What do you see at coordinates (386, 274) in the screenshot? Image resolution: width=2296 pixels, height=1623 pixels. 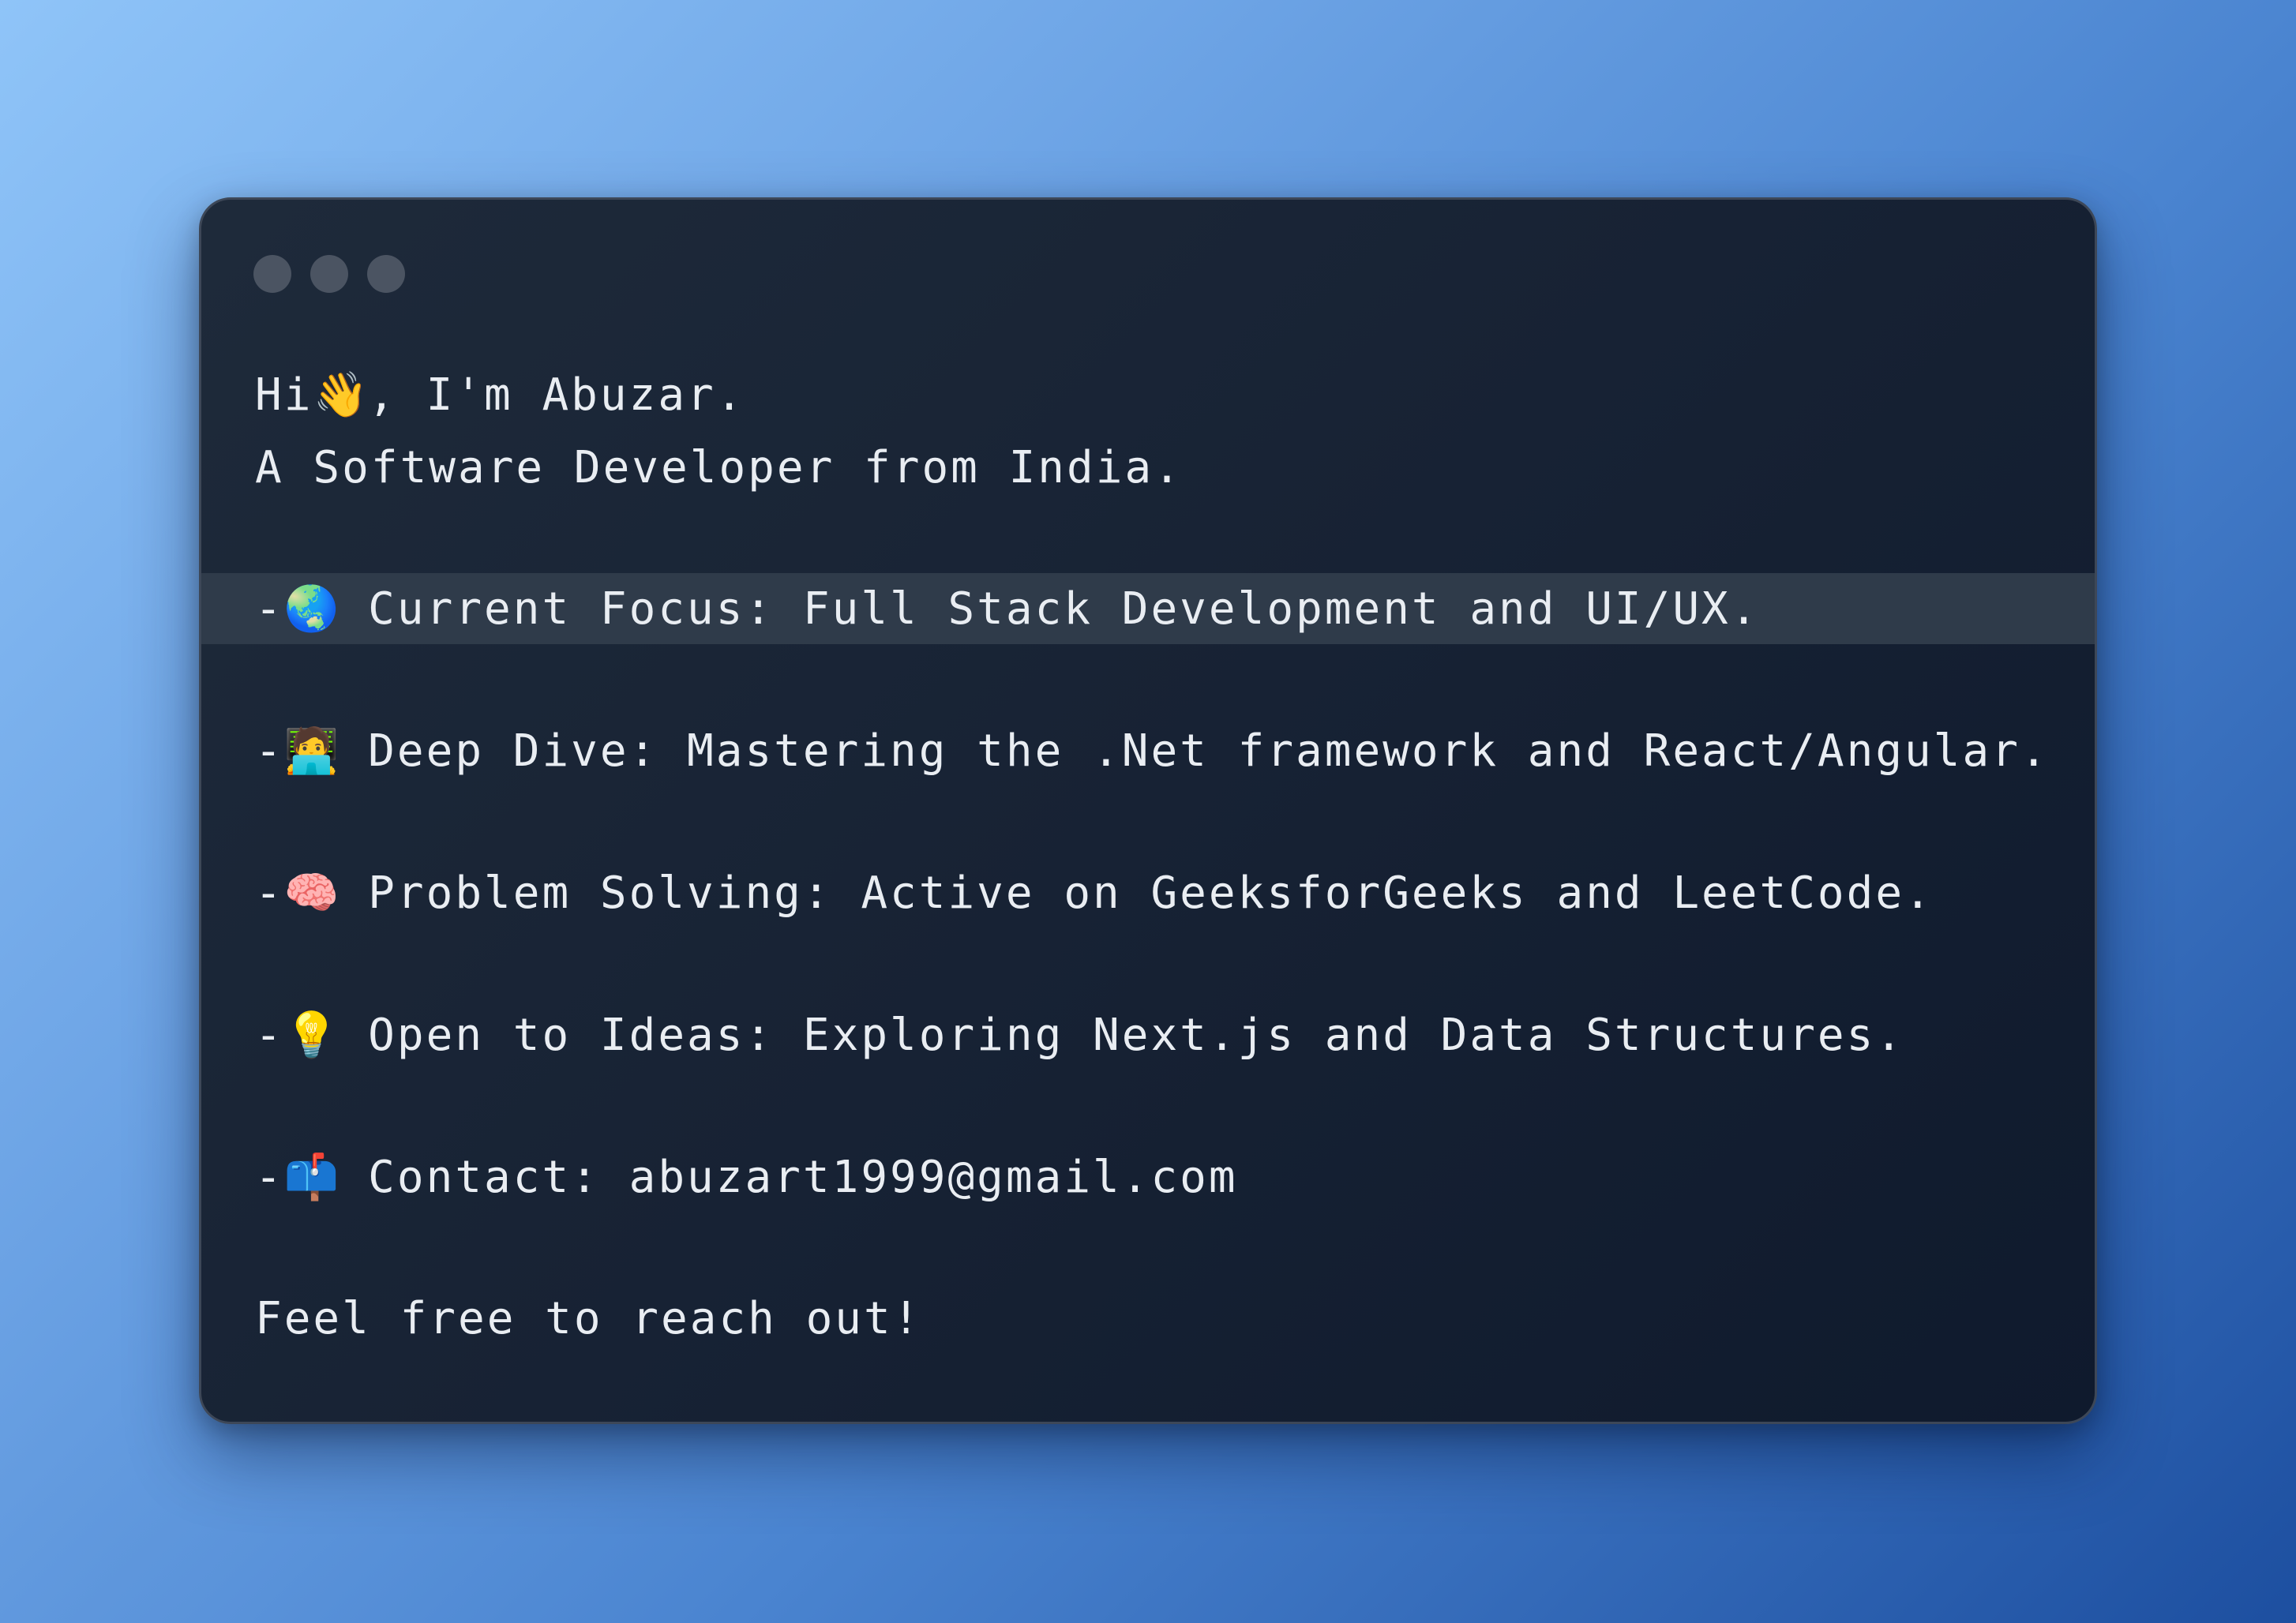 I see `maximize-dot-icon` at bounding box center [386, 274].